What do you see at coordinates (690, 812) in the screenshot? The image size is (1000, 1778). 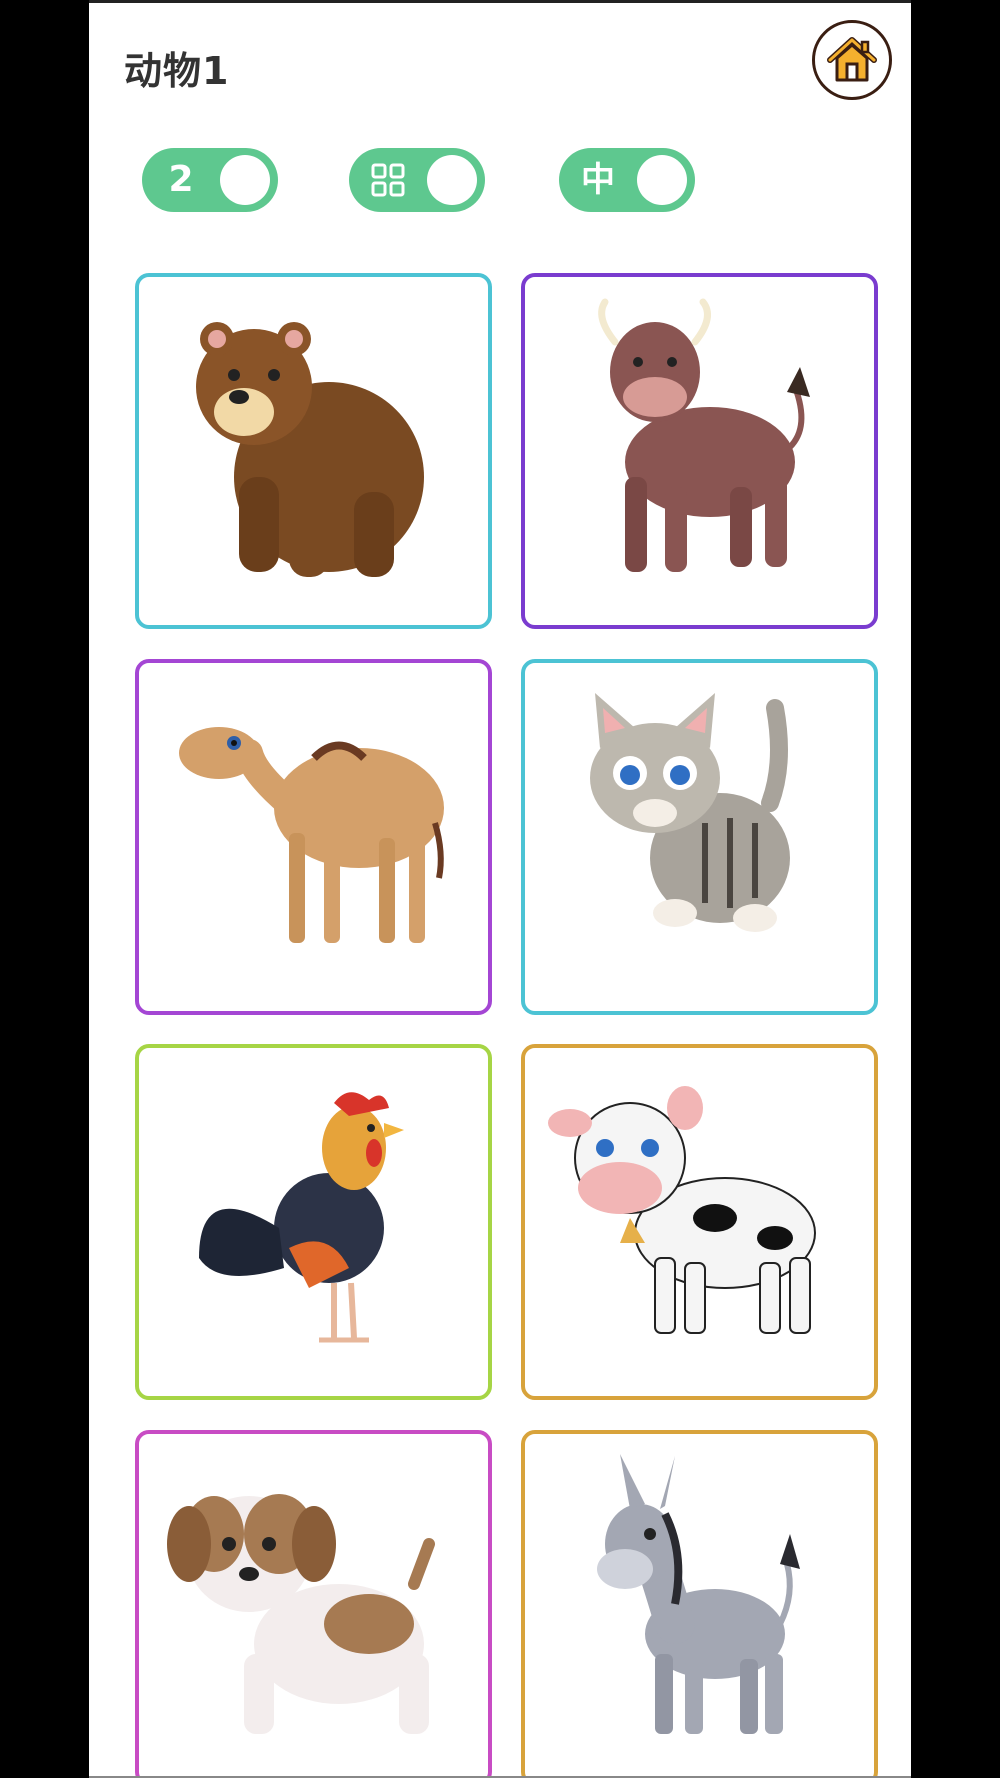 I see `cat-image` at bounding box center [690, 812].